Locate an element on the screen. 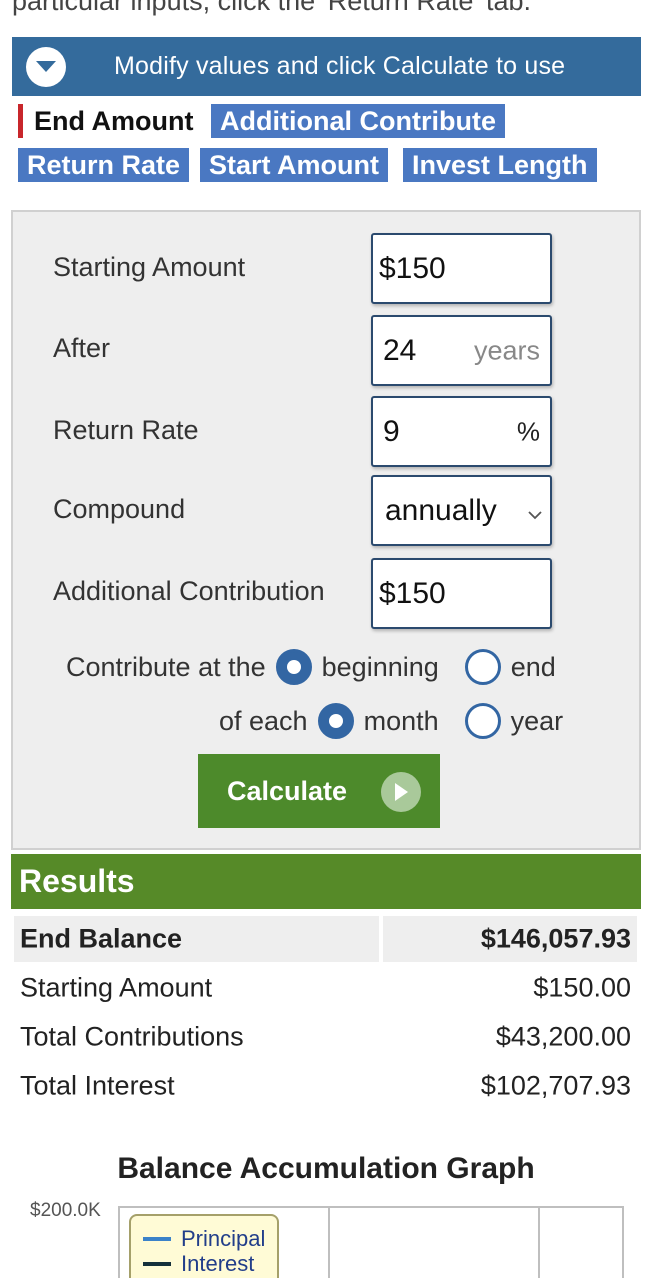 Image resolution: width=652 pixels, height=1278 pixels. beginning-label: beginning is located at coordinates (380, 667).